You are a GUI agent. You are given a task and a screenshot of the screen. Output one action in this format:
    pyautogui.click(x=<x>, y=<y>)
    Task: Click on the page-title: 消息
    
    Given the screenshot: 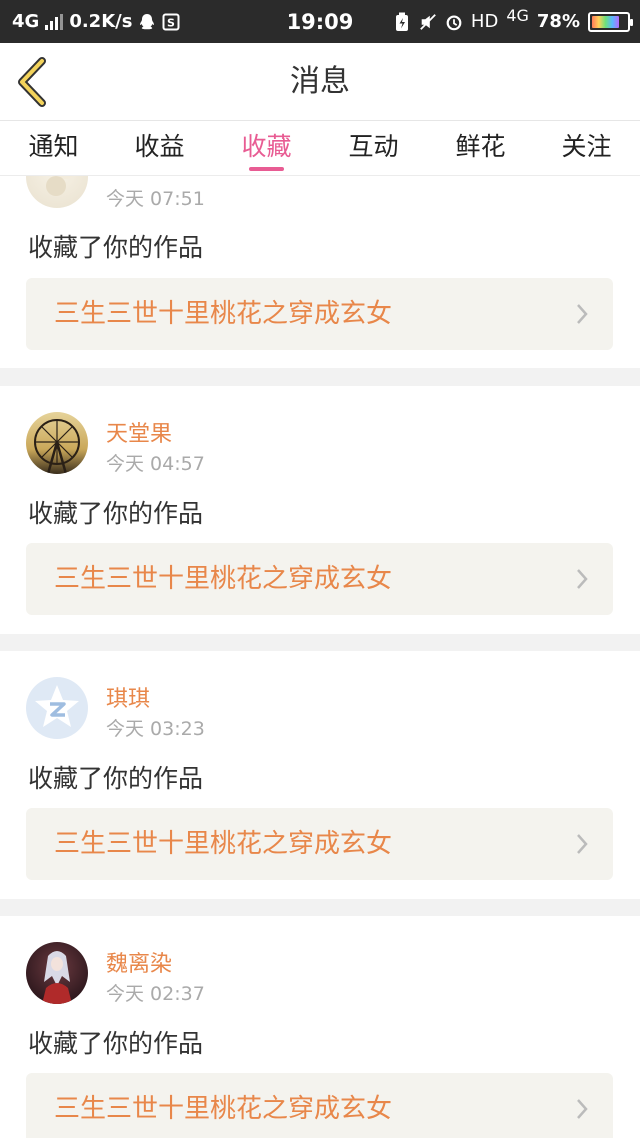 What is the action you would take?
    pyautogui.click(x=320, y=81)
    